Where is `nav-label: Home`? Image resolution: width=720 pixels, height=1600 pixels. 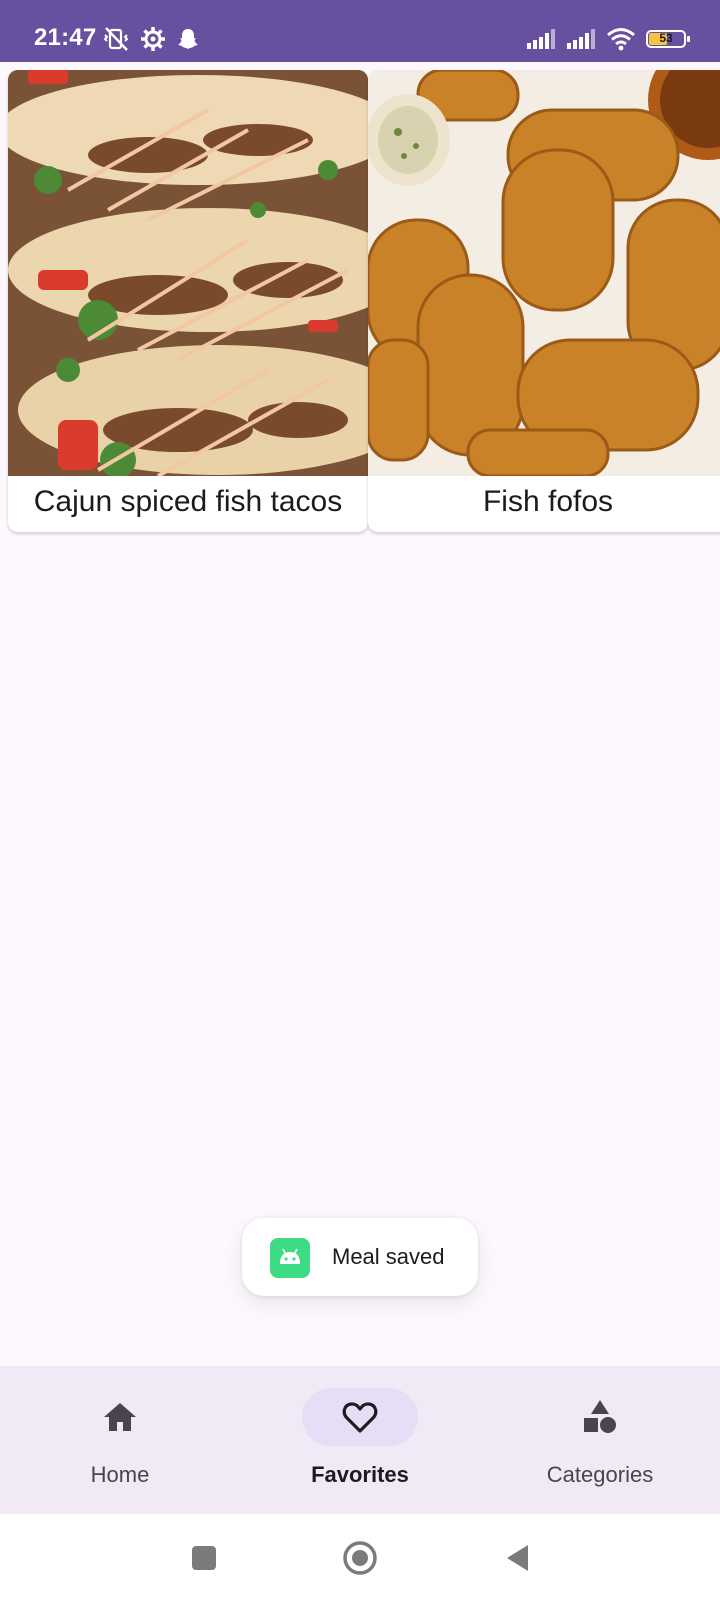
nav-label: Home is located at coordinates (120, 1474).